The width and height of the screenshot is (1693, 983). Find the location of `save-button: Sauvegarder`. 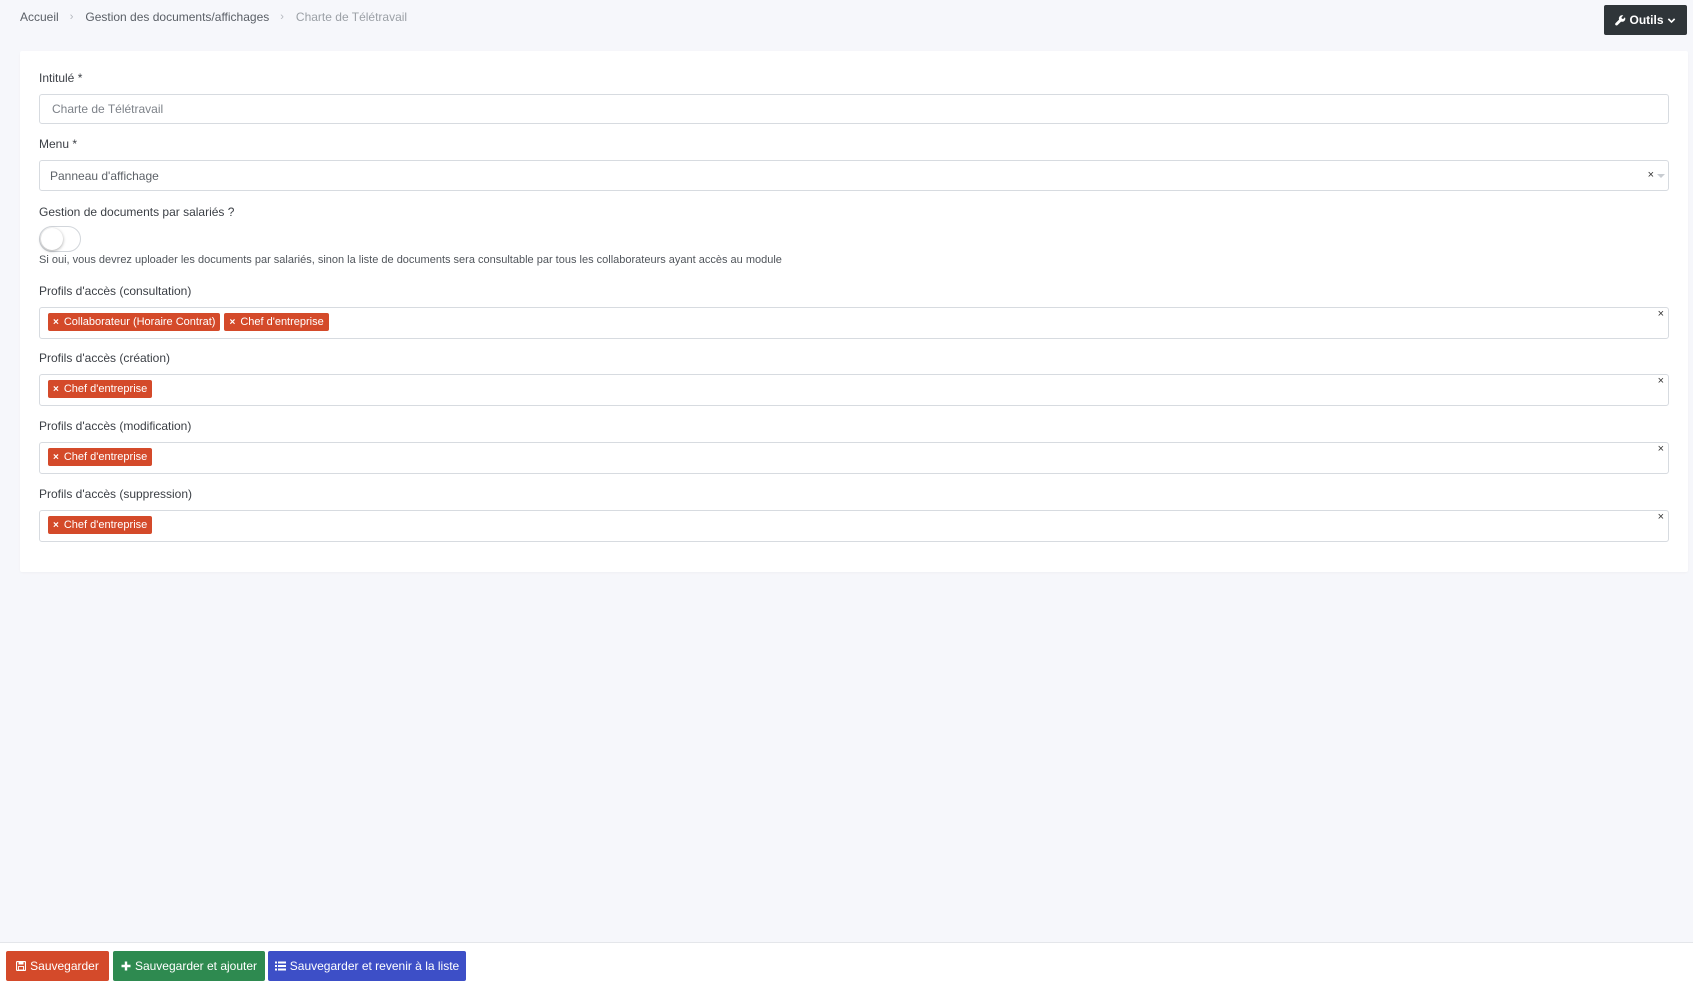

save-button: Sauvegarder is located at coordinates (57, 966).